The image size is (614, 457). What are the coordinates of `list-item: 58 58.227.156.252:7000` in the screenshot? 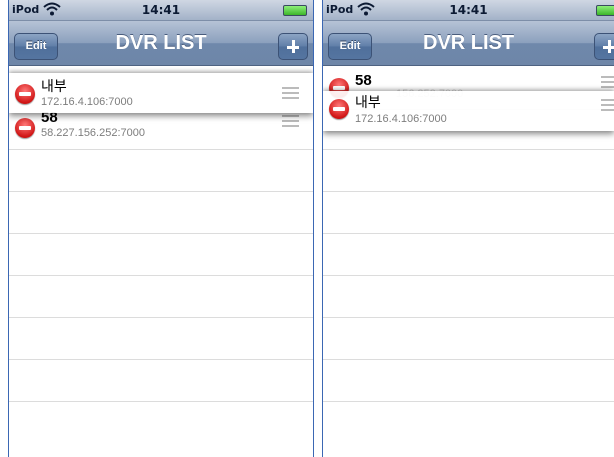 It's located at (161, 128).